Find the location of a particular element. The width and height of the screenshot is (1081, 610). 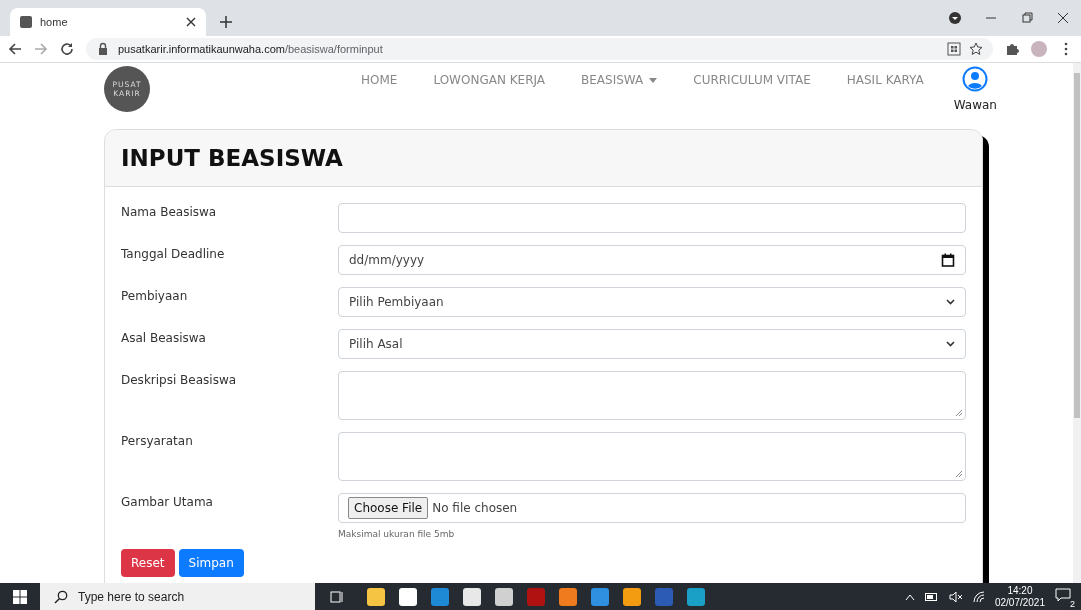

field-label: Nama Beasiswa is located at coordinates (169, 212).